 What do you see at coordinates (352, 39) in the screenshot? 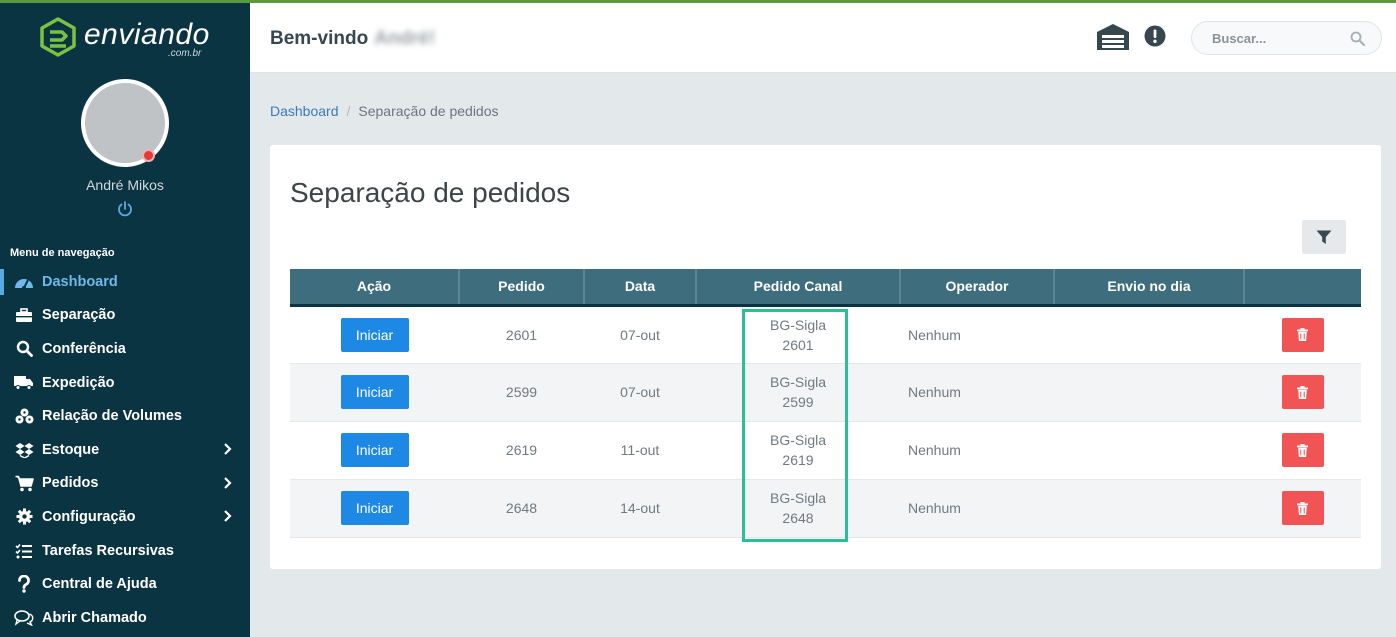
I see `welcome-message: Bem-vindo André!` at bounding box center [352, 39].